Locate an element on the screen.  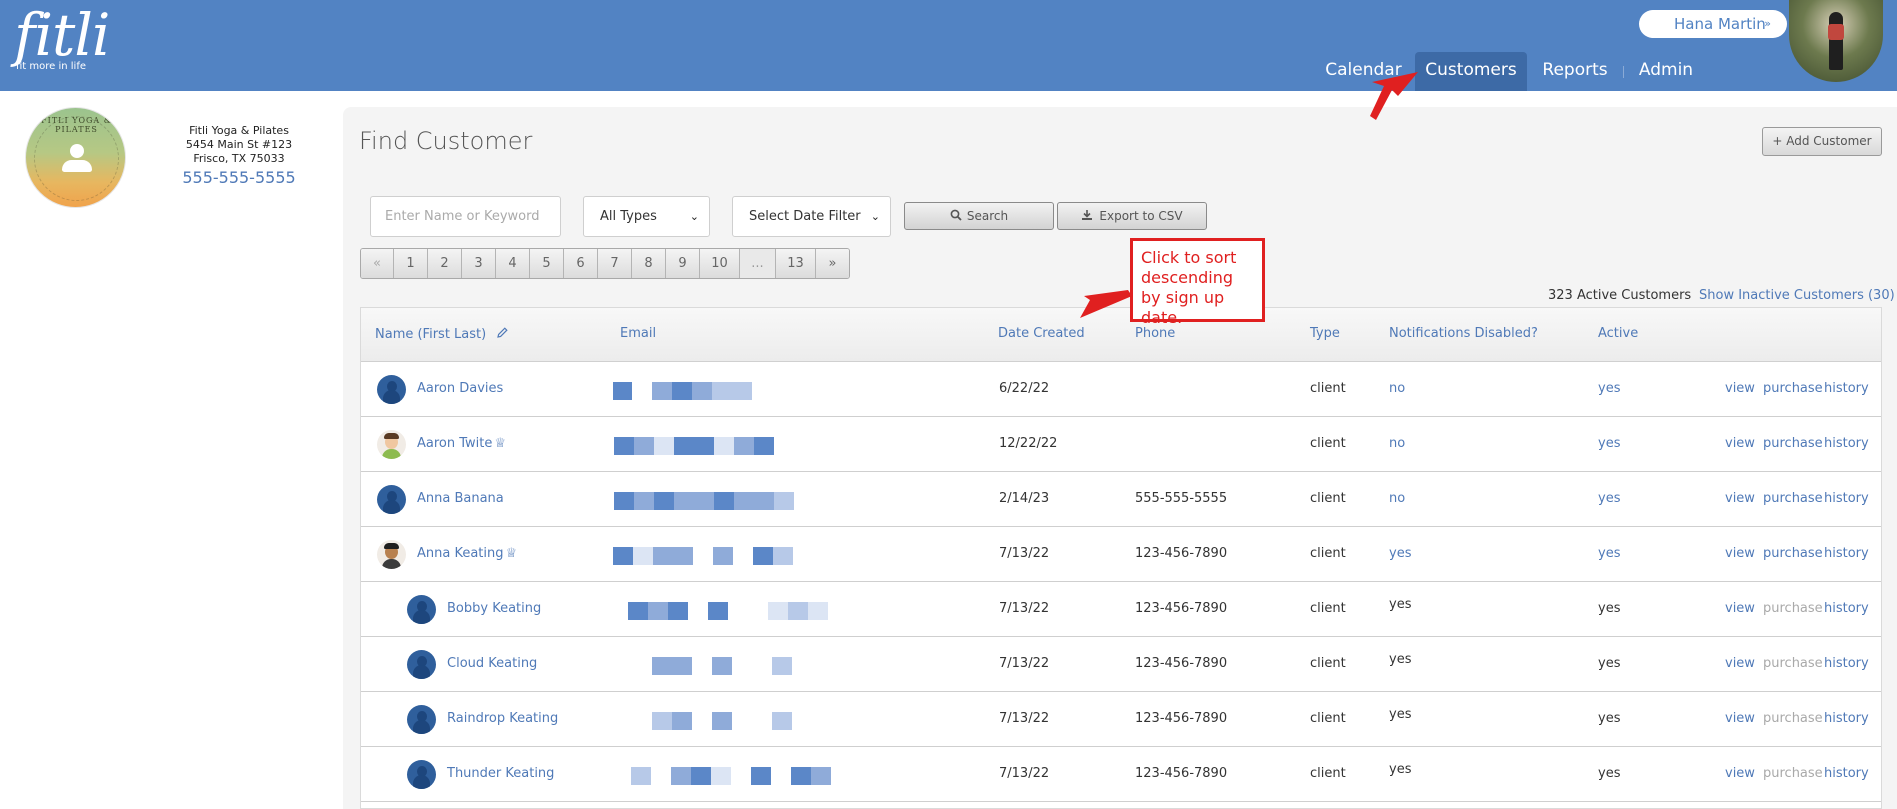
nav-calendar: Calendar is located at coordinates (1363, 71).